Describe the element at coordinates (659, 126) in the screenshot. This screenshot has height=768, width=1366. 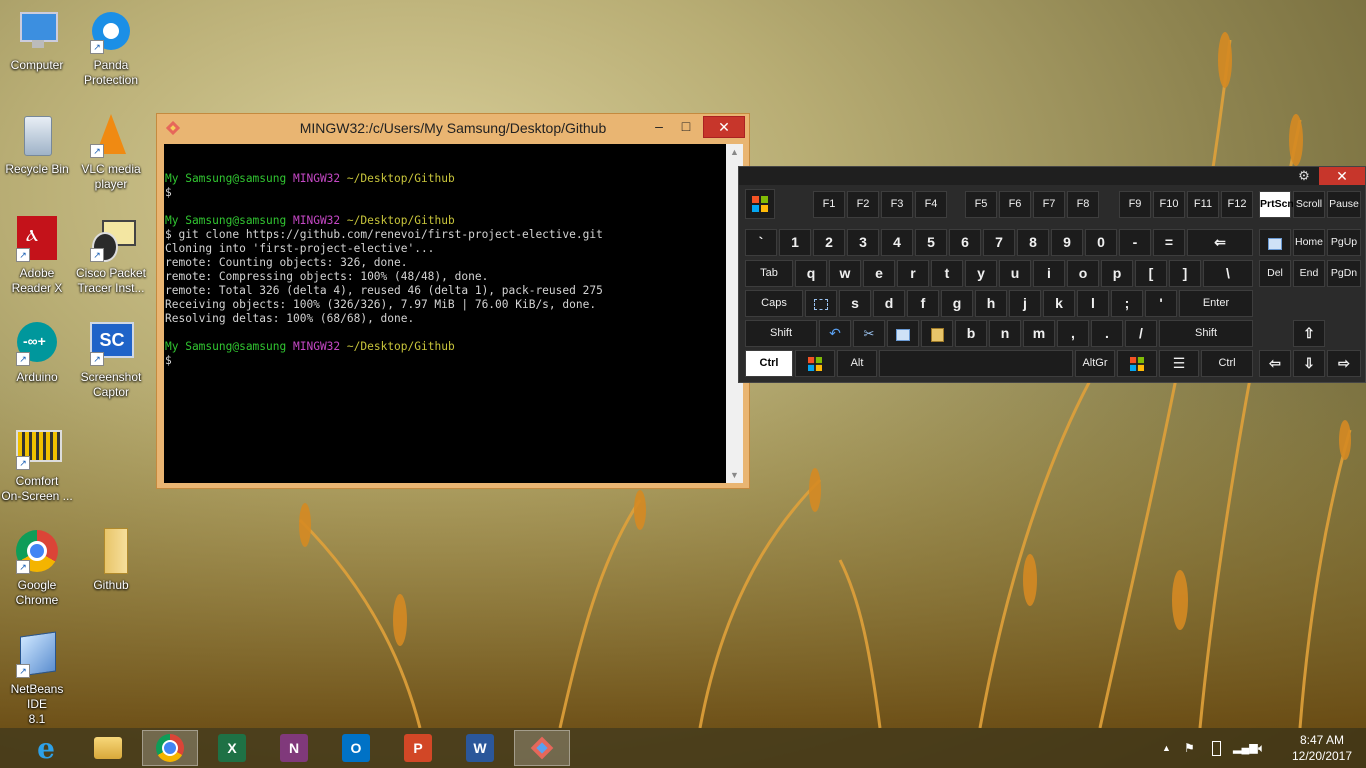
I see `minimize-button: –` at that location.